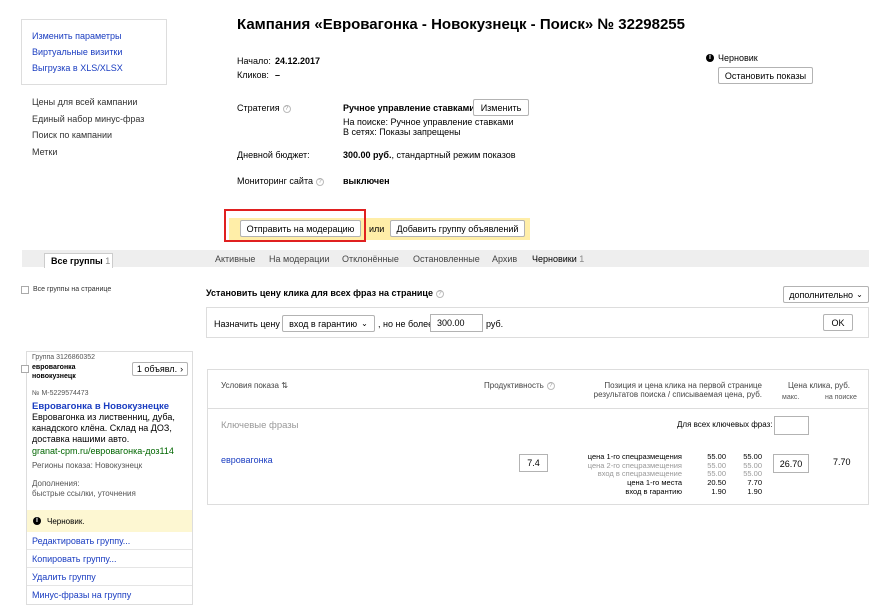  Describe the element at coordinates (821, 294) in the screenshot. I see `extra-dropdown-label: дополнительно` at that location.